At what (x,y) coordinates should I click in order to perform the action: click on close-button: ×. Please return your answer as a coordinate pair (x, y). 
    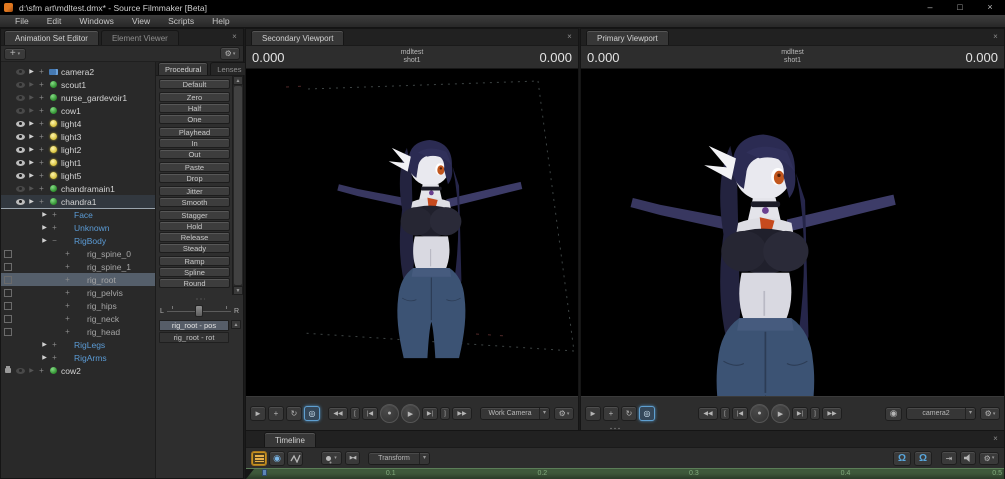
    Looking at the image, I should click on (990, 8).